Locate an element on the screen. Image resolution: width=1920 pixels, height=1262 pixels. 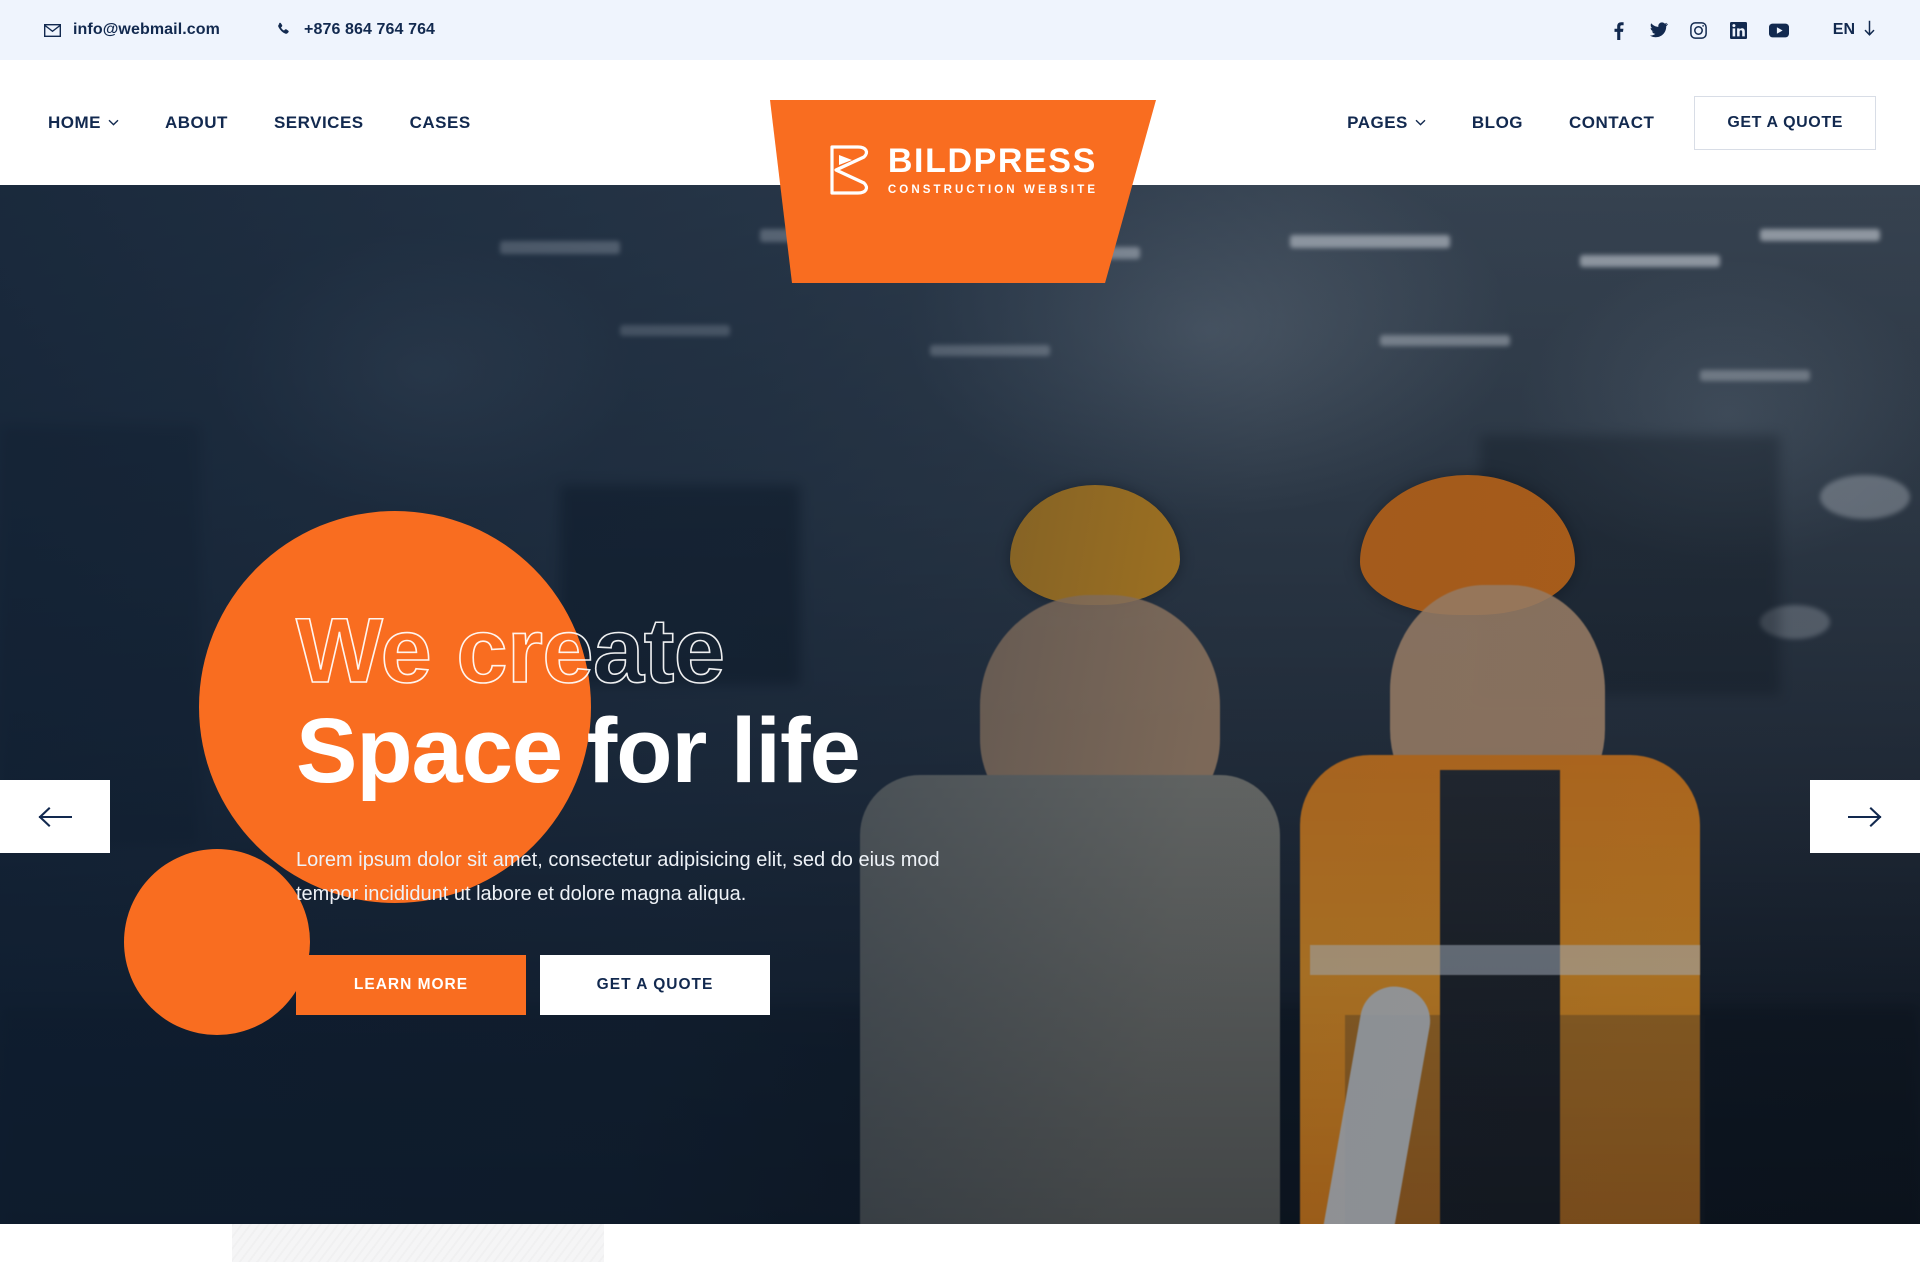
topbar-phone: +876 864 764 764 is located at coordinates (355, 30).